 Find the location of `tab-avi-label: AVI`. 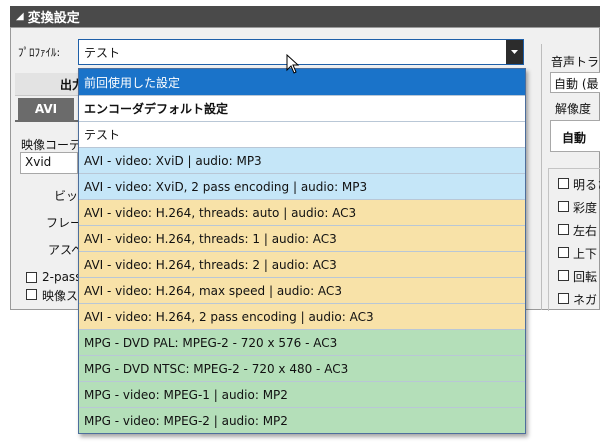

tab-avi-label: AVI is located at coordinates (46, 109).